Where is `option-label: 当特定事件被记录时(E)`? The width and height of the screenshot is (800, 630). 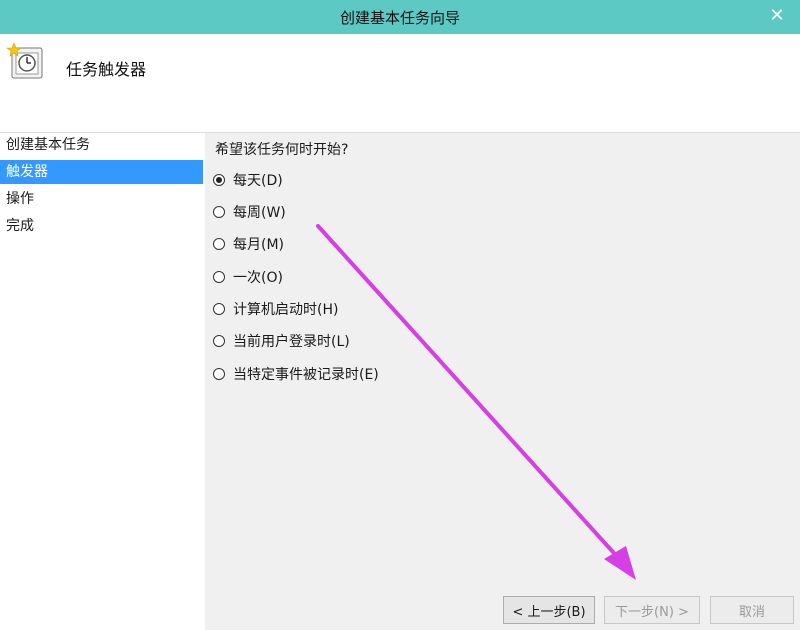 option-label: 当特定事件被记录时(E) is located at coordinates (306, 375).